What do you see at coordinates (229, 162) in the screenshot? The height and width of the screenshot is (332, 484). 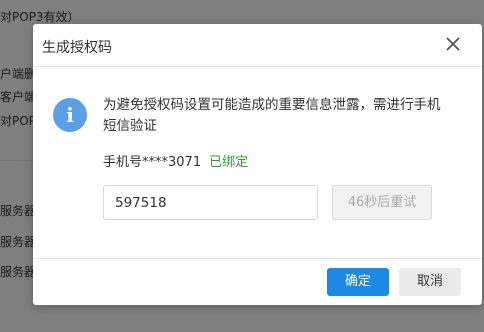 I see `bound-status: 已绑定` at bounding box center [229, 162].